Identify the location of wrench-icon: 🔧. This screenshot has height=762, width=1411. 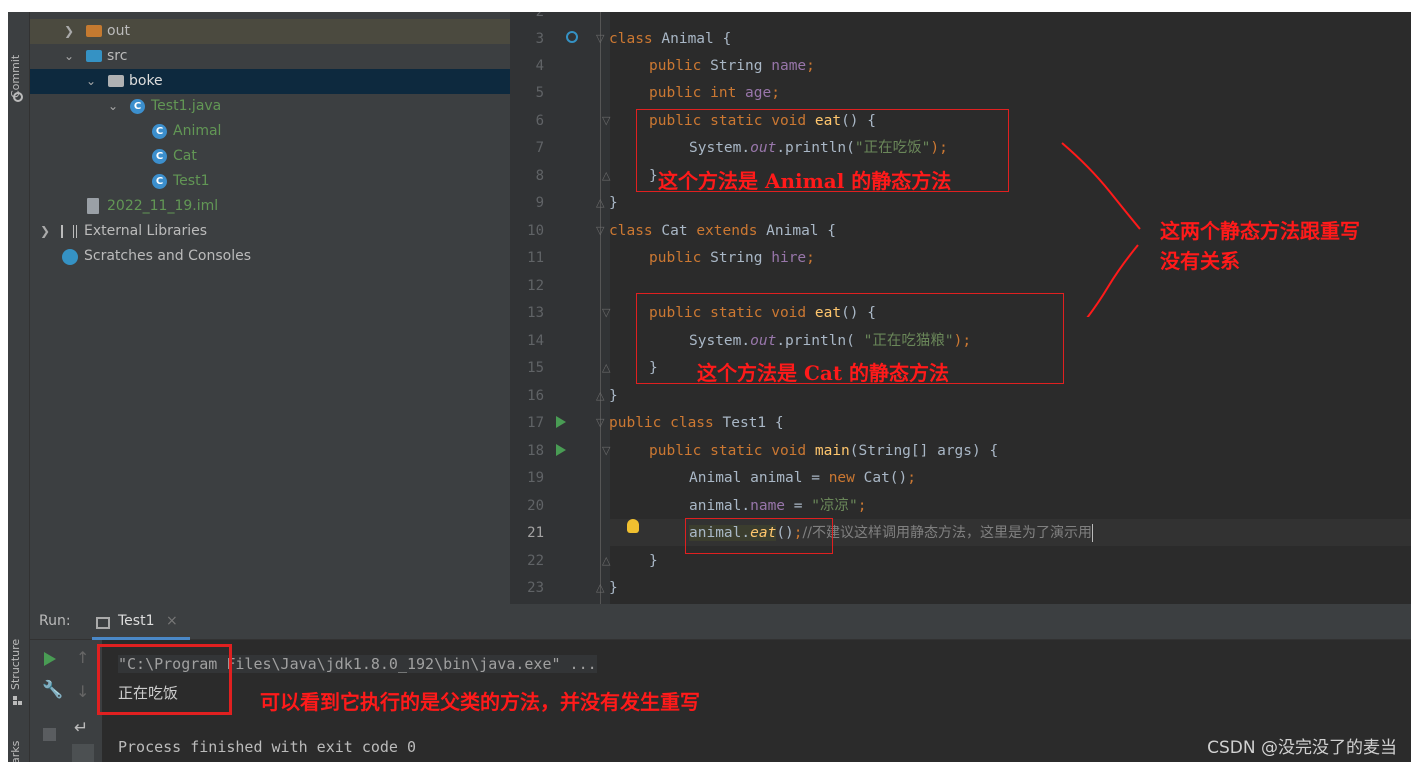
(52, 690).